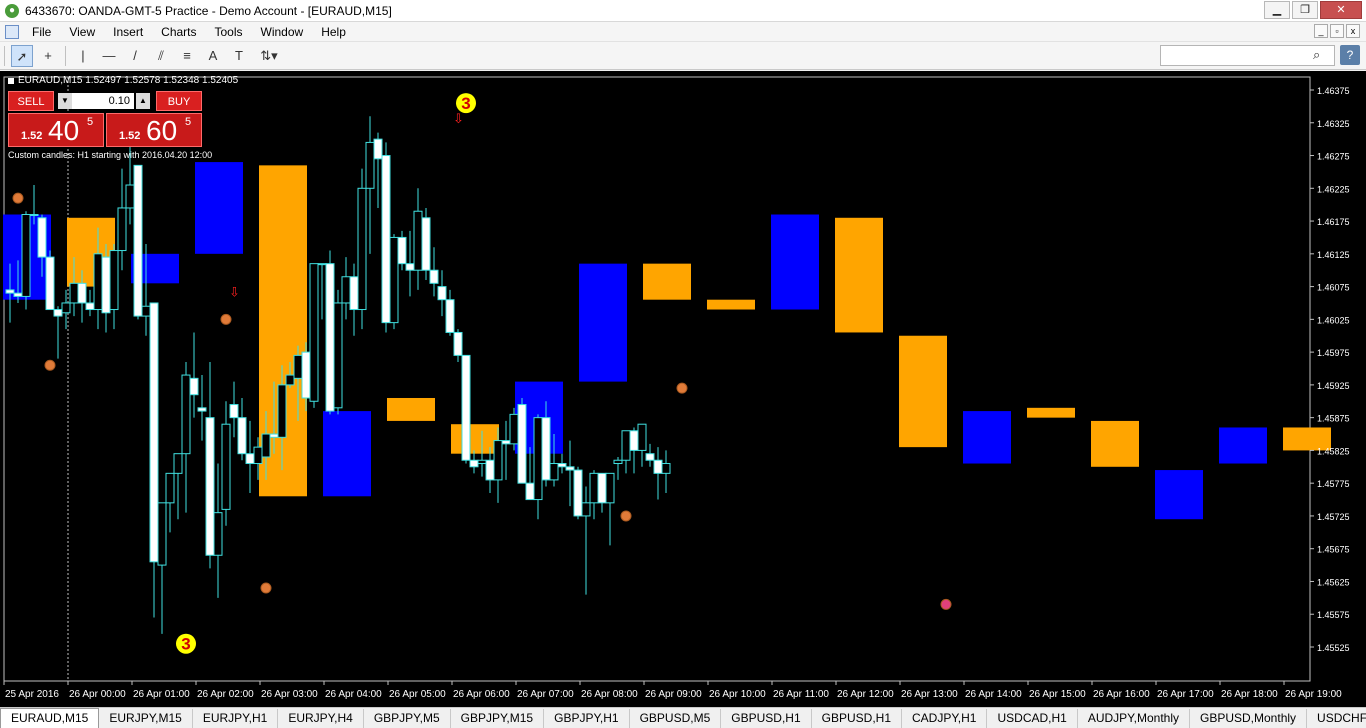  Describe the element at coordinates (587, 718) in the screenshot. I see `chart-tab: GBPJPY,H1` at that location.